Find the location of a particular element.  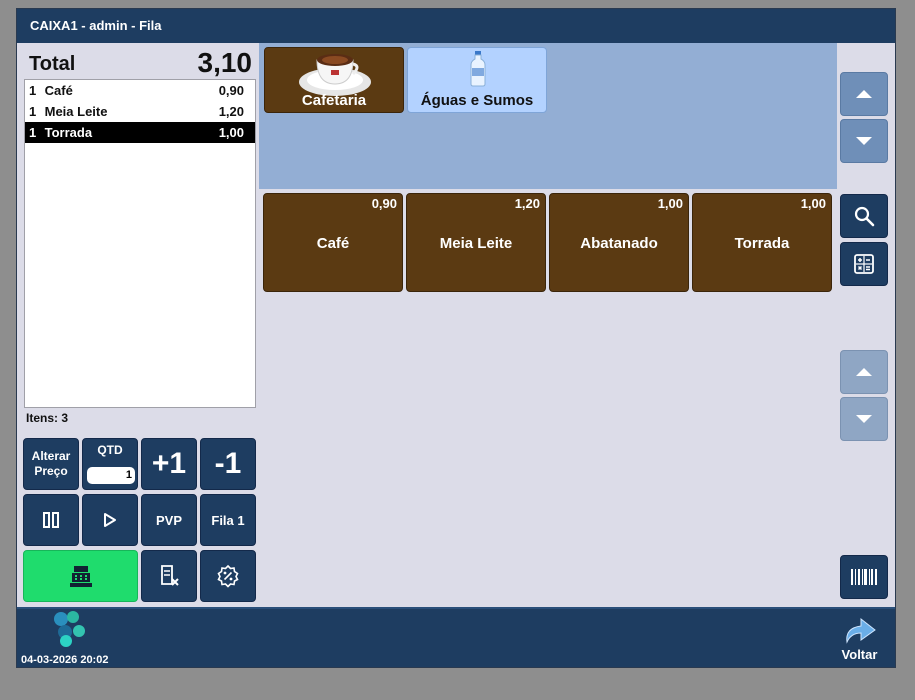

play-button is located at coordinates (110, 520).